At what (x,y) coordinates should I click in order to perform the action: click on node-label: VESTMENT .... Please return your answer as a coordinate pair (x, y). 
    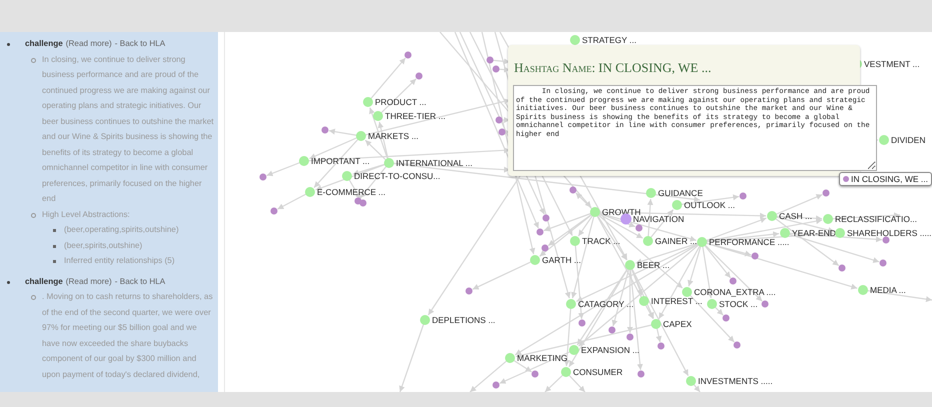
    Looking at the image, I should click on (892, 64).